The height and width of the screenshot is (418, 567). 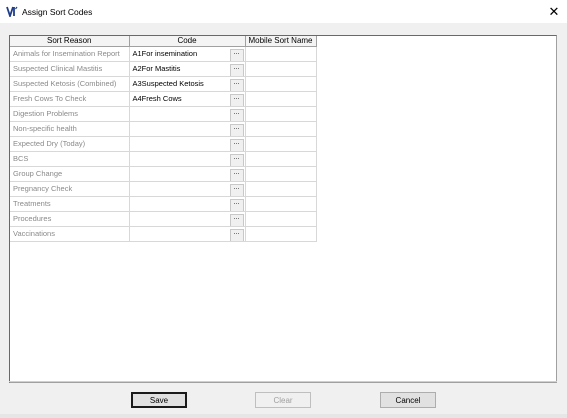 What do you see at coordinates (283, 400) in the screenshot?
I see `clear-button: Clear` at bounding box center [283, 400].